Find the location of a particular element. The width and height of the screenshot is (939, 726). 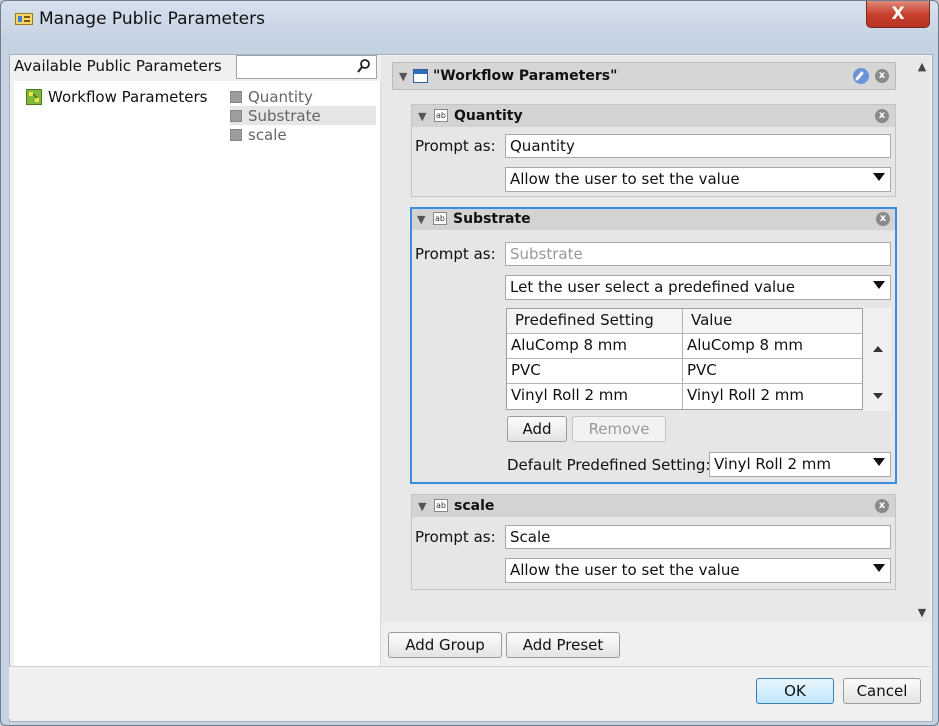

add-group-button: Add Group is located at coordinates (445, 645).